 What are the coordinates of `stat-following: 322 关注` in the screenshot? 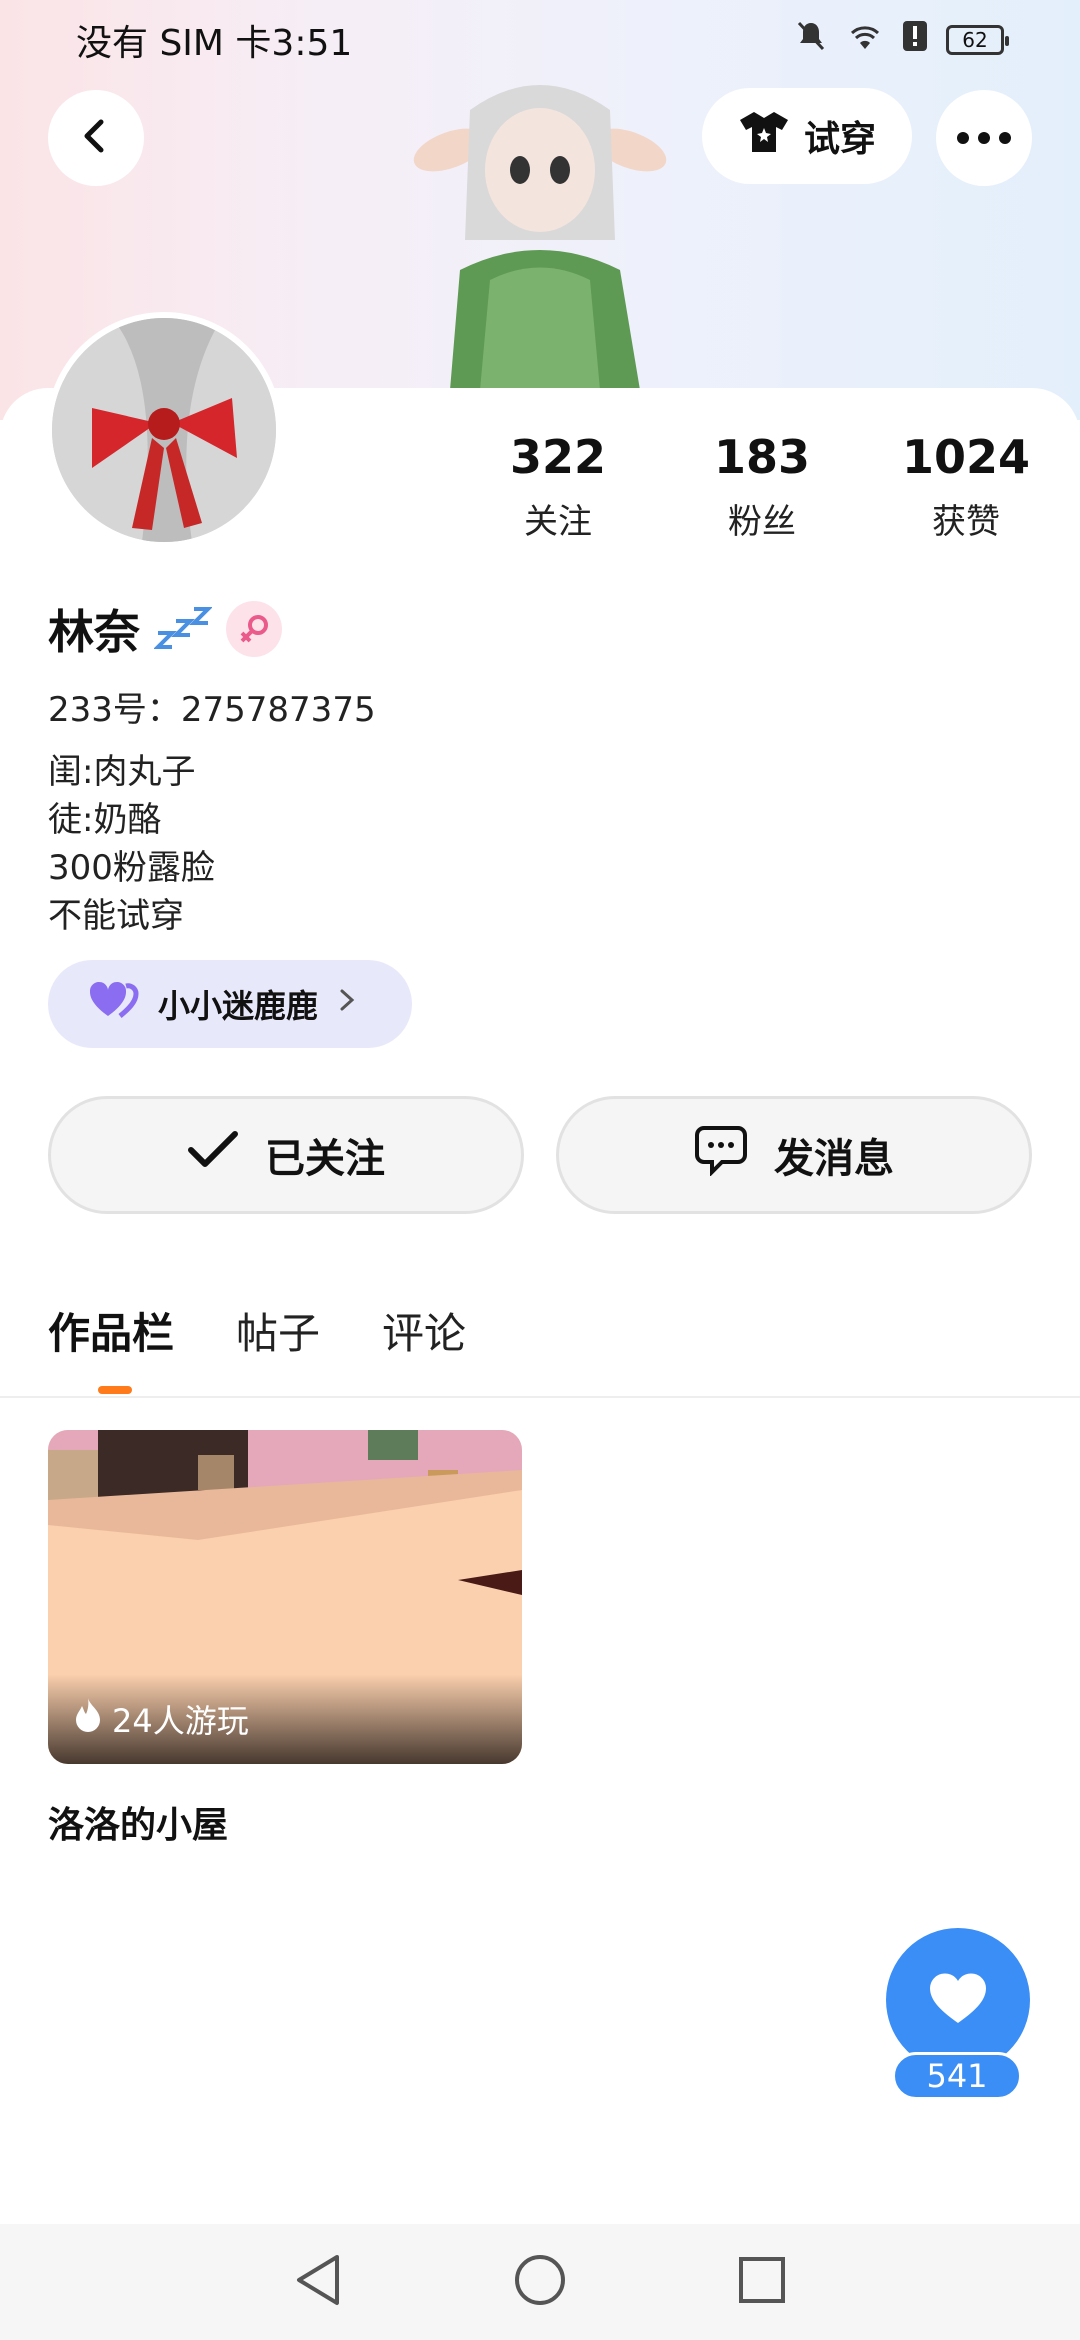 It's located at (558, 486).